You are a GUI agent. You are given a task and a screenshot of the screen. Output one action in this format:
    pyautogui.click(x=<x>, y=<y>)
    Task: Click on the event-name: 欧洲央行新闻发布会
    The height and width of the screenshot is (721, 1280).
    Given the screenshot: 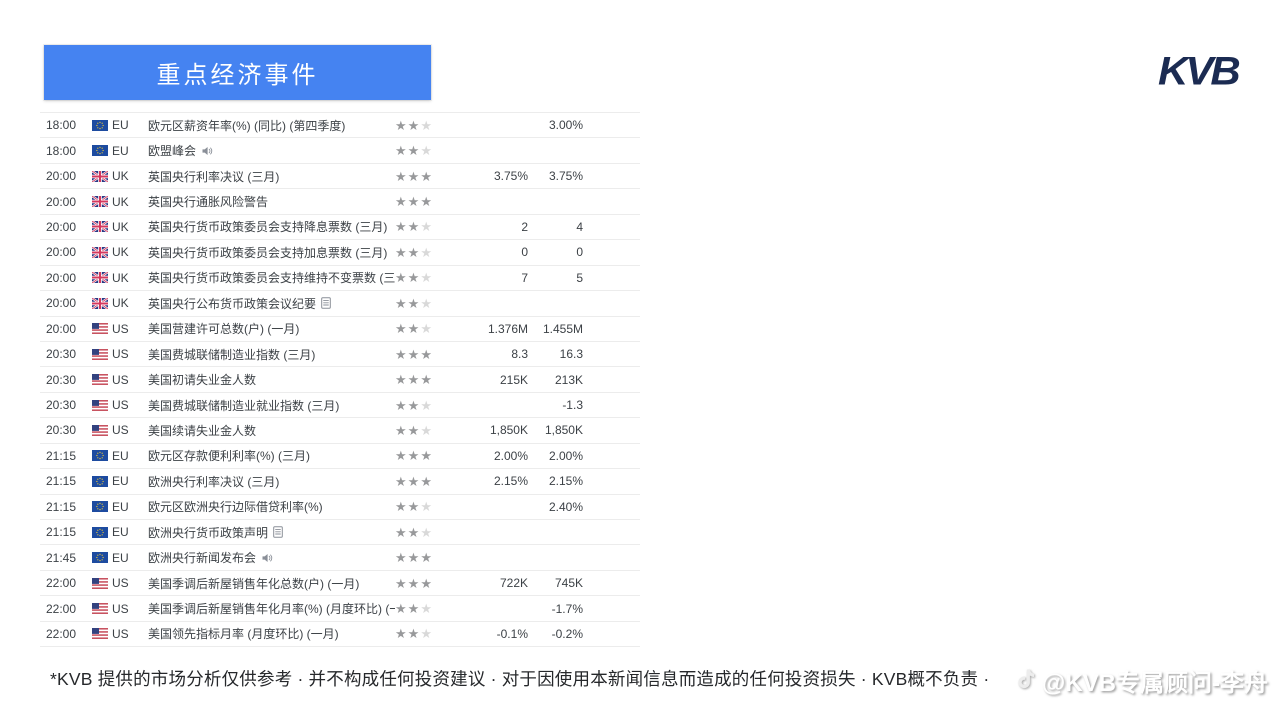 What is the action you would take?
    pyautogui.click(x=202, y=558)
    